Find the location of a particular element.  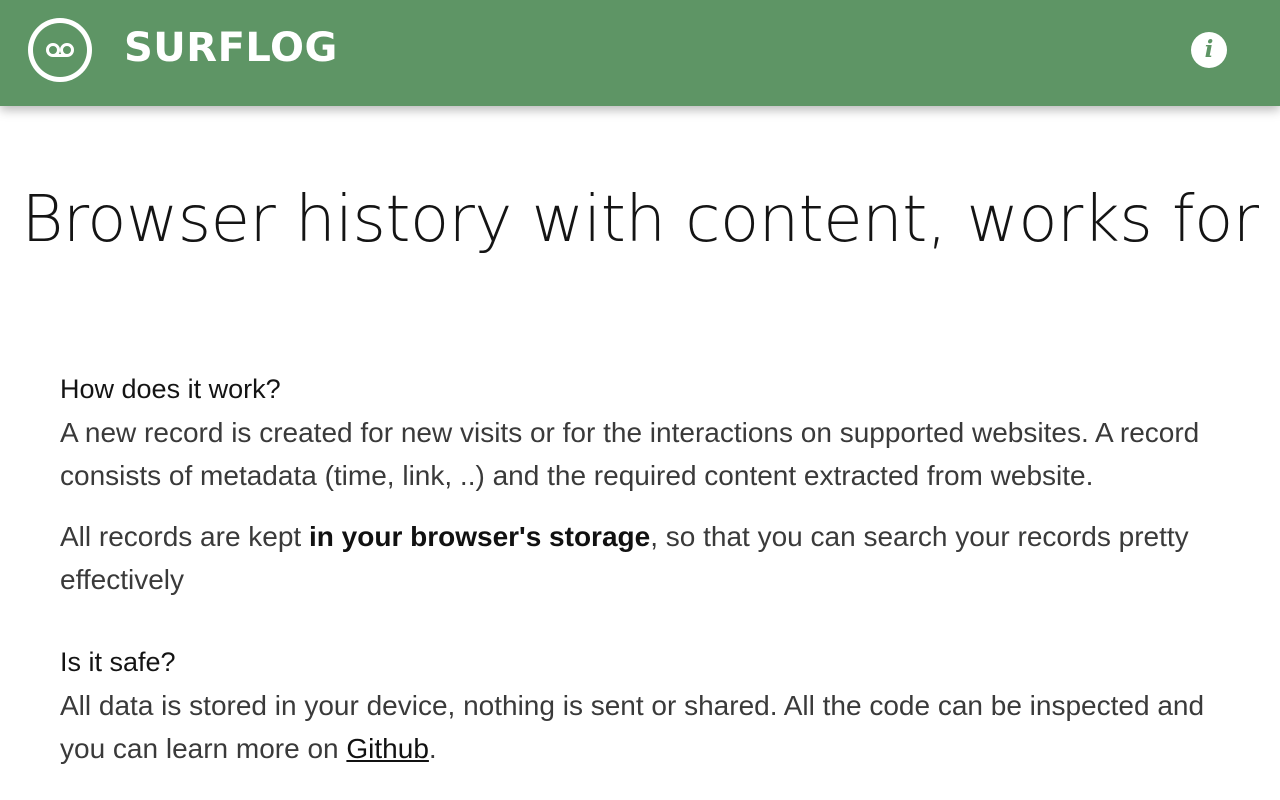

safe-heading: Is it safe? is located at coordinates (118, 662).